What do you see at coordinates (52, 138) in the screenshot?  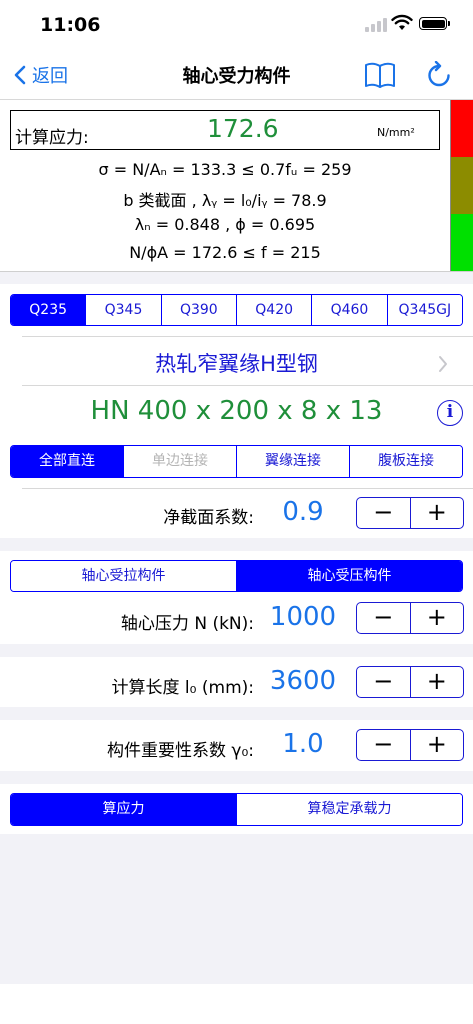 I see `stress-label: 计算应力:` at bounding box center [52, 138].